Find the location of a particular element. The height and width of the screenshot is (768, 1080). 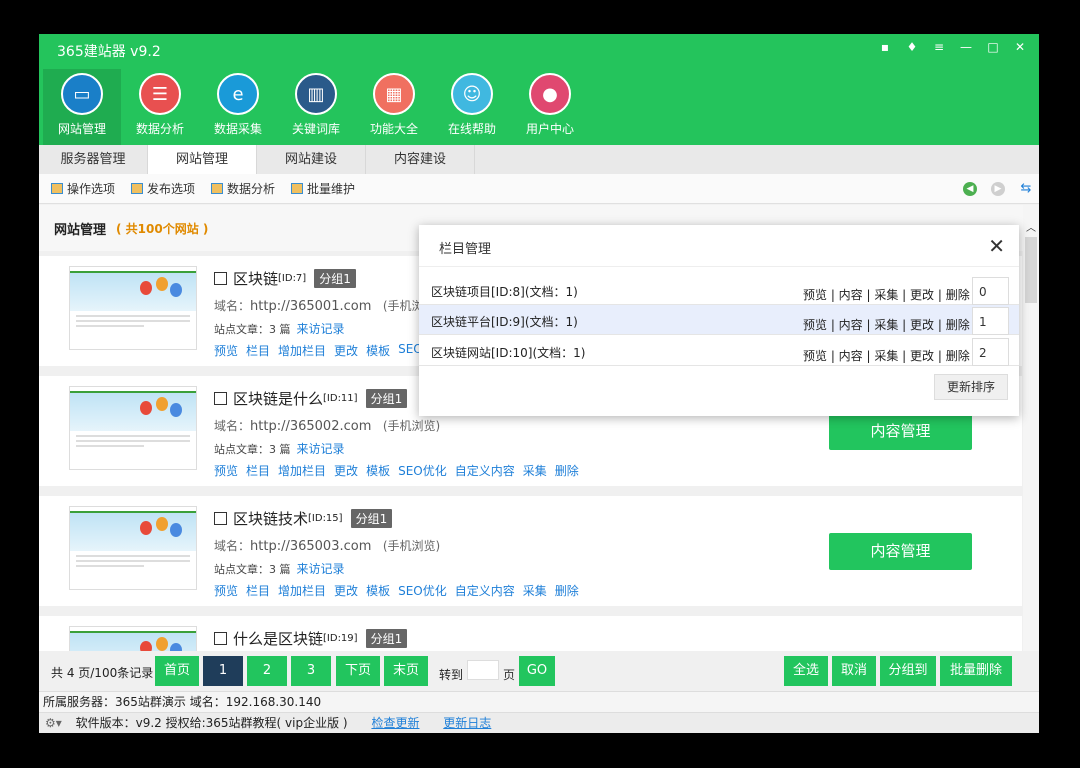

refresh-icon: ⇆ is located at coordinates (1026, 189).